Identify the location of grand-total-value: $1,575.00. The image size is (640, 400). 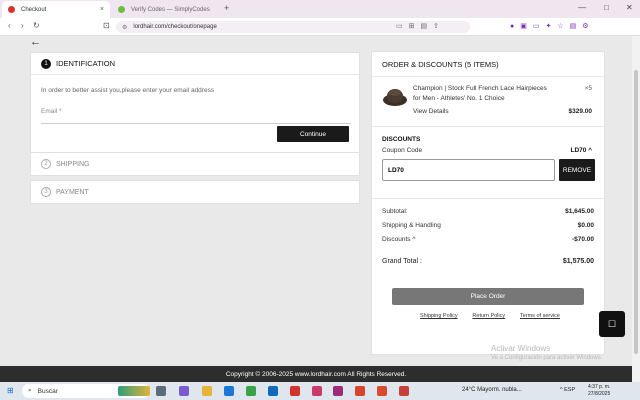
(578, 261).